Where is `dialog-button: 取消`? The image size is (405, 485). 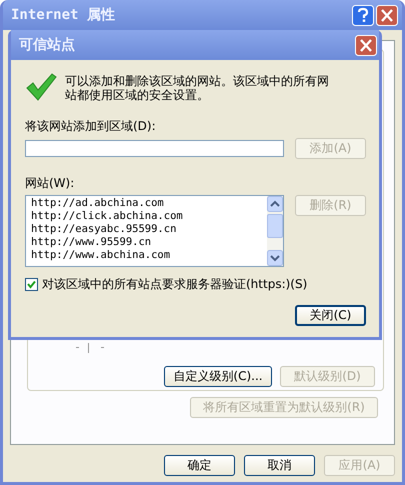 dialog-button: 取消 is located at coordinates (279, 465).